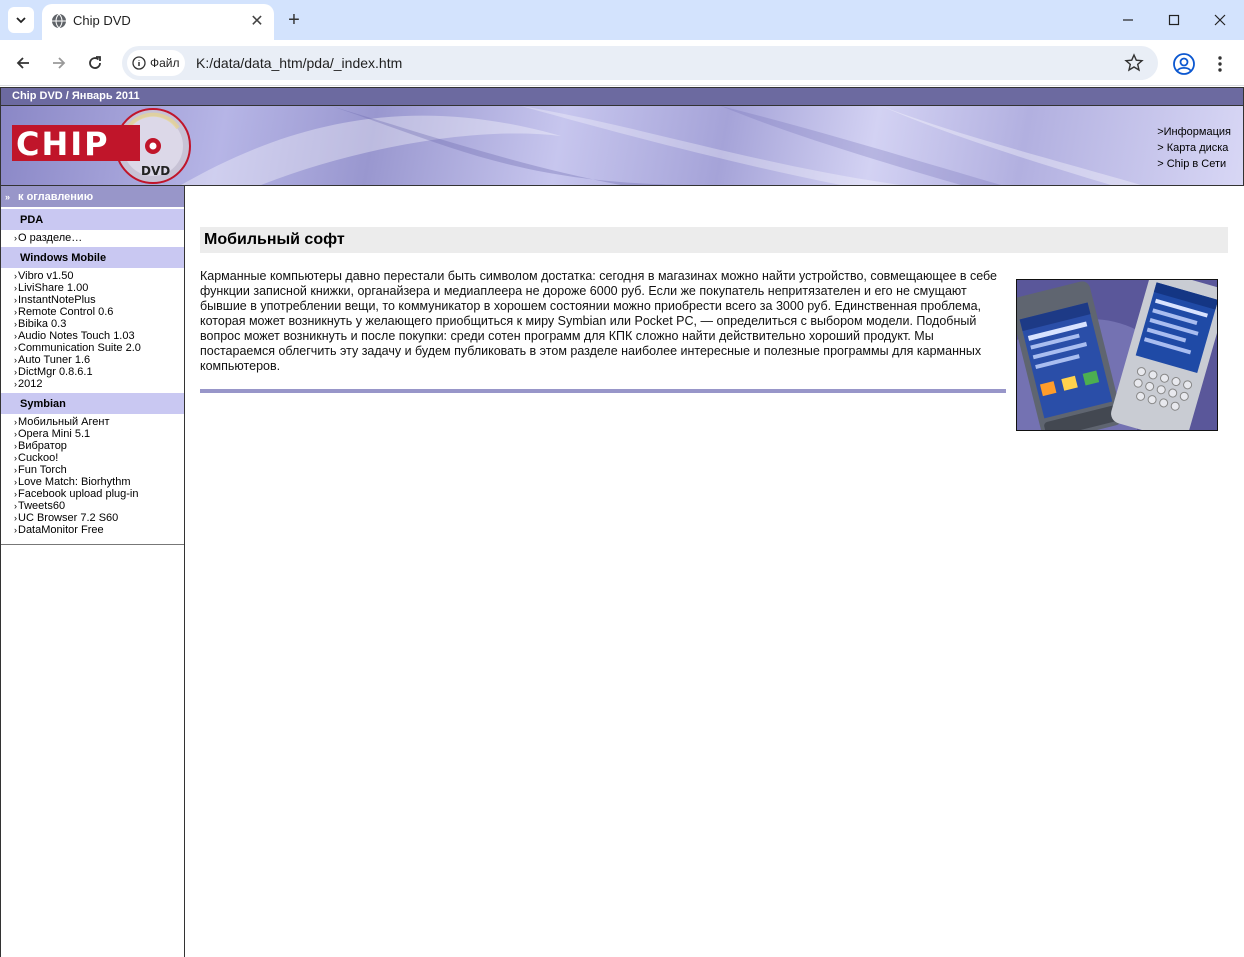 This screenshot has width=1244, height=957. Describe the element at coordinates (99, 518) in the screenshot. I see `sidebar-item: ›UC Browser 7.2 S60` at that location.